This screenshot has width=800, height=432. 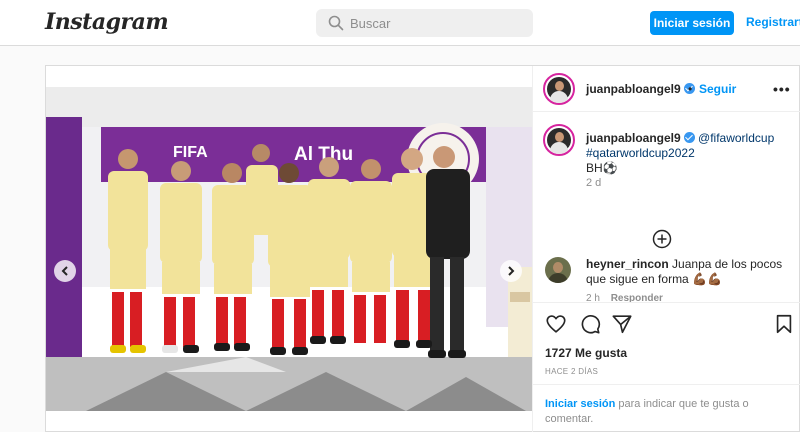 I want to click on commenter-username: heyner_rincon, so click(x=627, y=264).